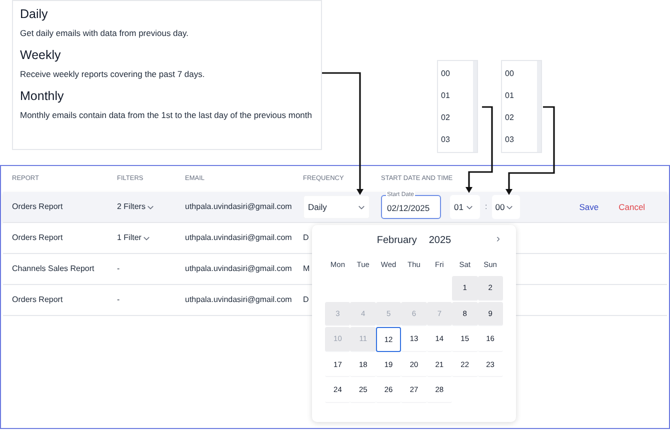  I want to click on option-description: Get daily emails with data from previous day., so click(105, 33).